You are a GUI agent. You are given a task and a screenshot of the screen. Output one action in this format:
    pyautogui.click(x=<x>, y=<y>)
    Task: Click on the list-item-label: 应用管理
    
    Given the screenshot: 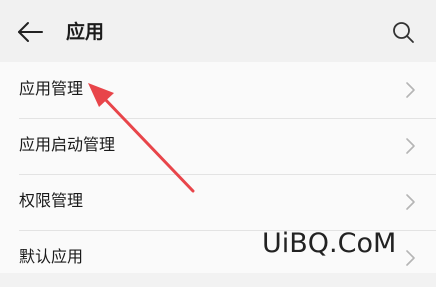 What is the action you would take?
    pyautogui.click(x=51, y=88)
    